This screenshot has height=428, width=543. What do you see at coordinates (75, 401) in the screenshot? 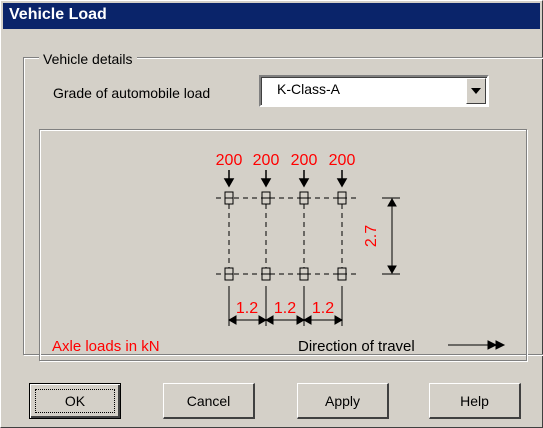
I see `ok-button: OK` at bounding box center [75, 401].